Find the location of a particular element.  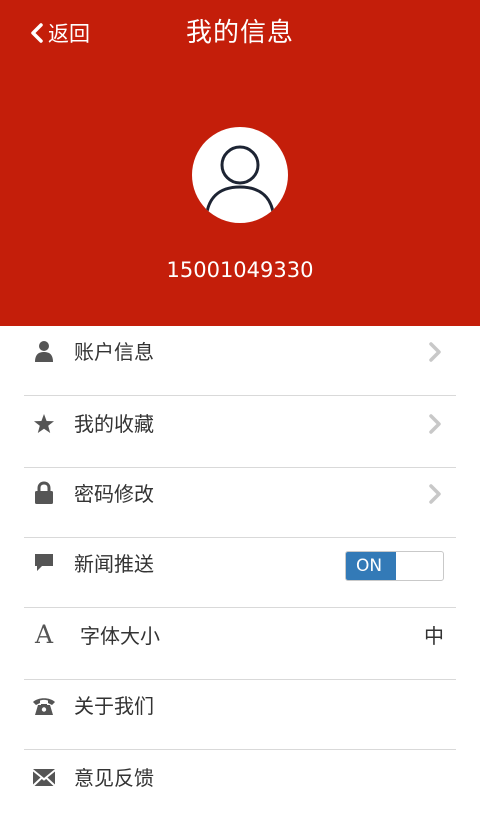

svg-text: A is located at coordinates (44, 634).